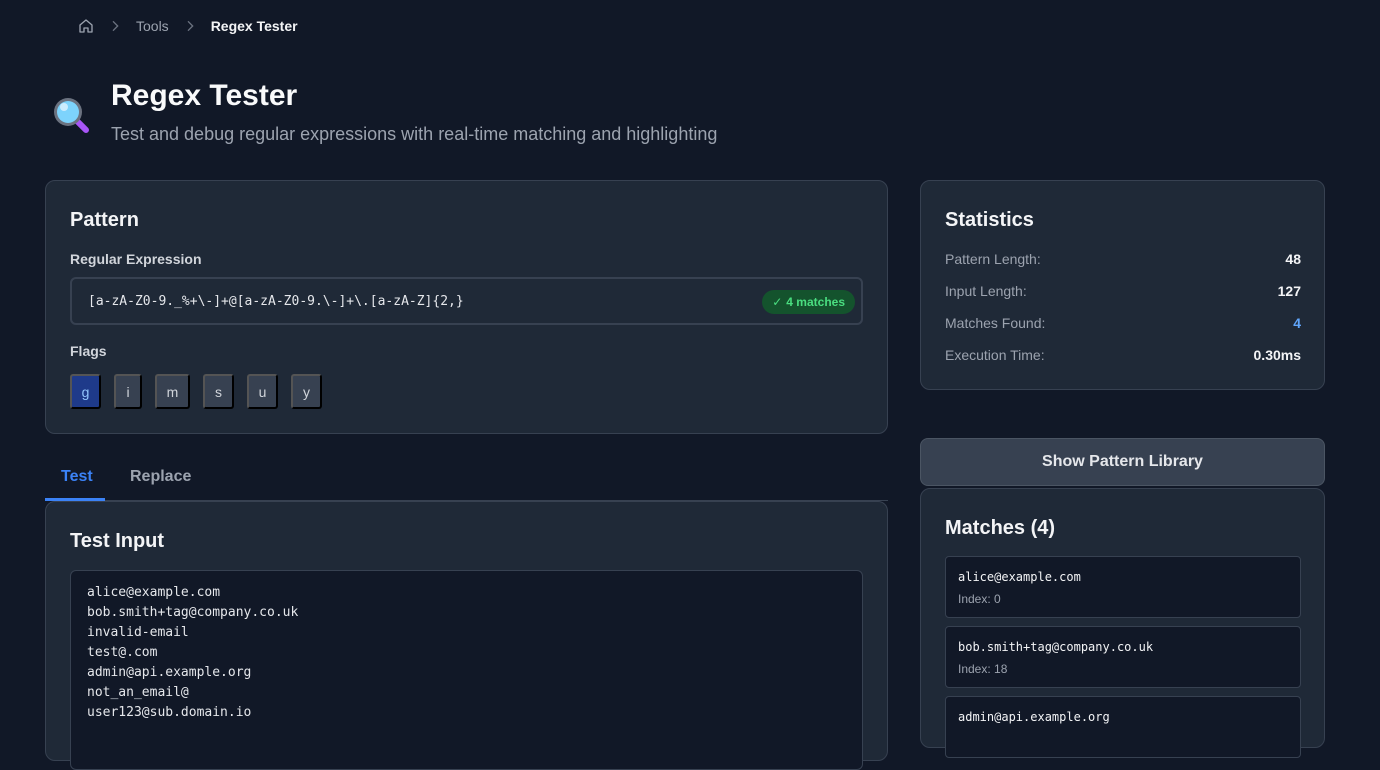 The image size is (1380, 770). Describe the element at coordinates (86, 26) in the screenshot. I see `home-icon` at that location.